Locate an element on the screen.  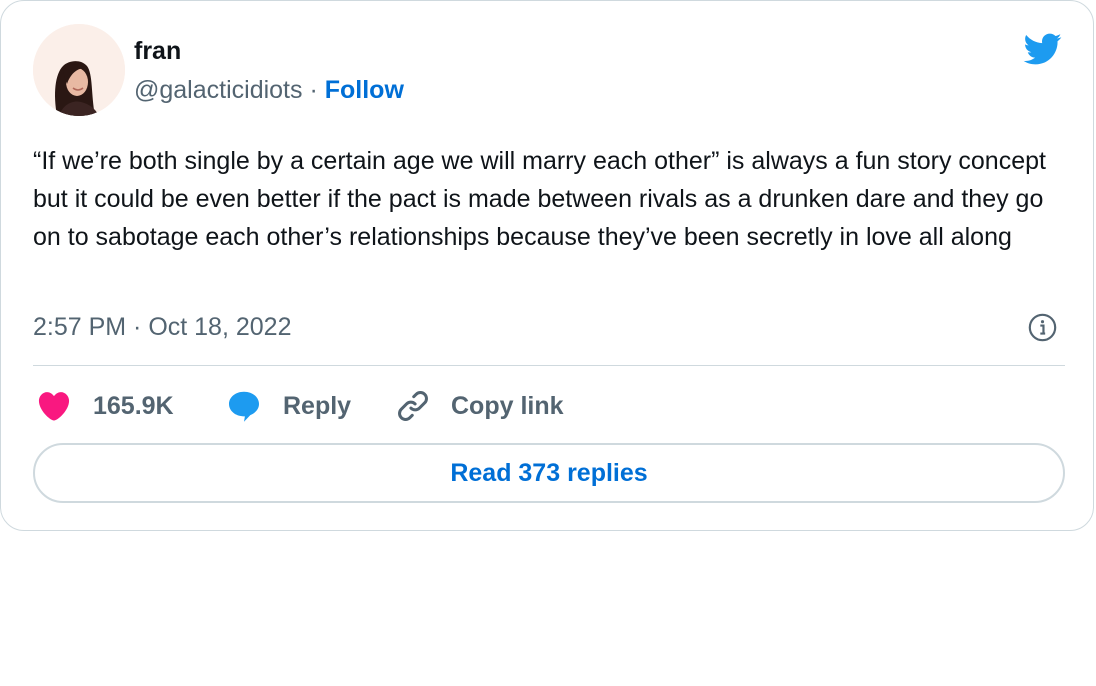
reply-button: Reply is located at coordinates (288, 406).